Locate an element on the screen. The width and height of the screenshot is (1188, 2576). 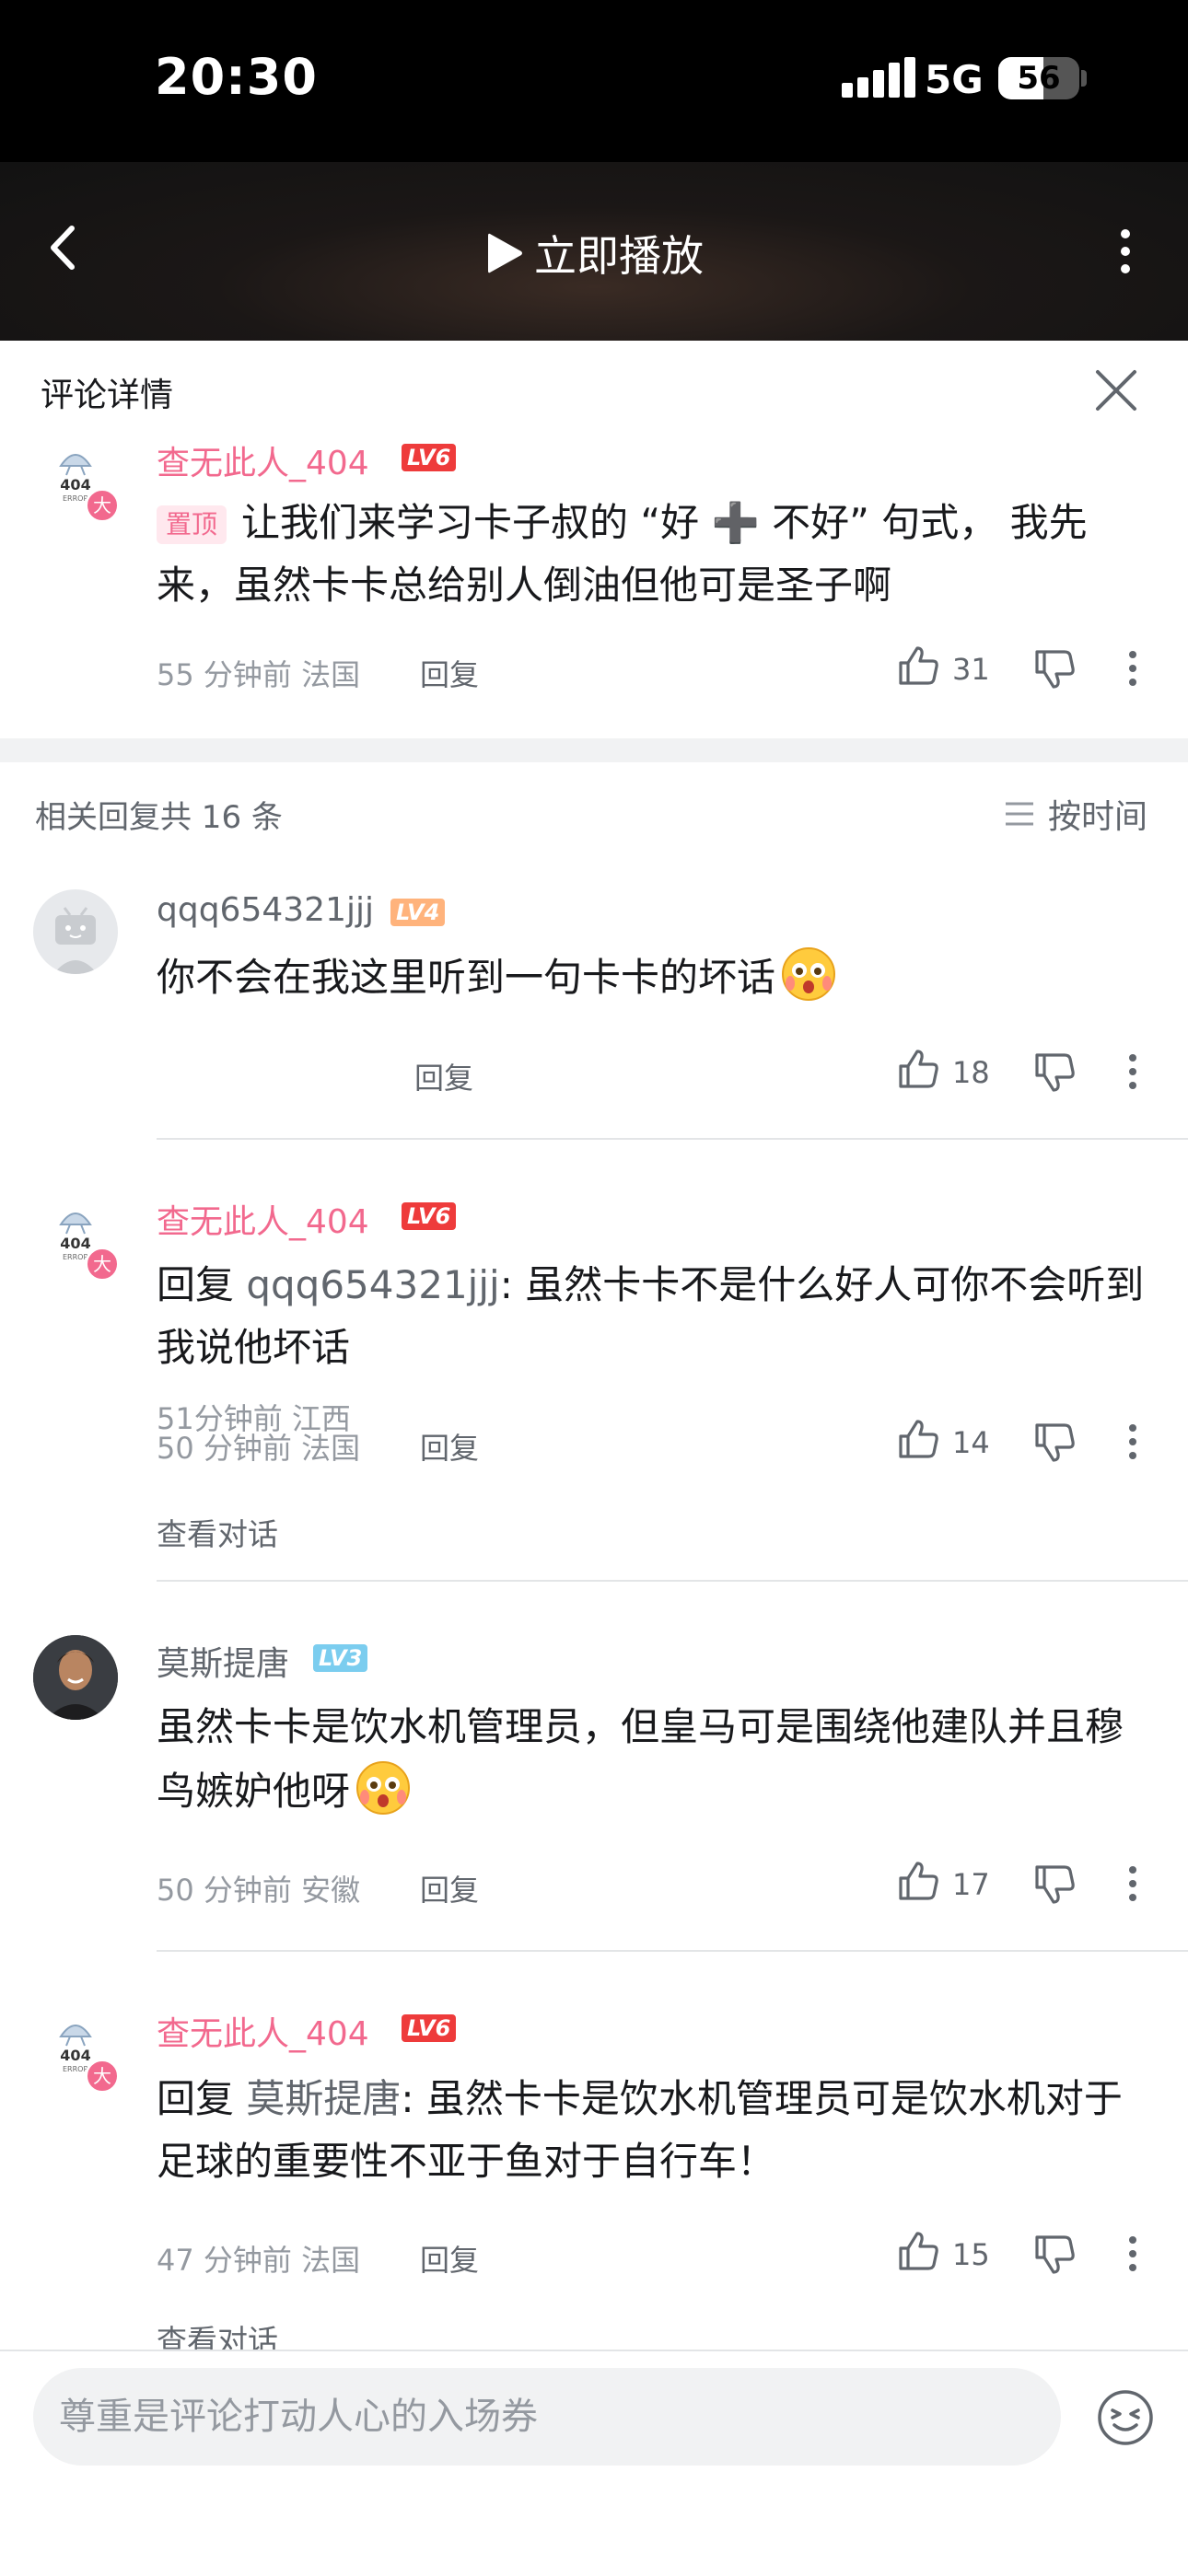
pinned-tag: 置顶 is located at coordinates (192, 524).